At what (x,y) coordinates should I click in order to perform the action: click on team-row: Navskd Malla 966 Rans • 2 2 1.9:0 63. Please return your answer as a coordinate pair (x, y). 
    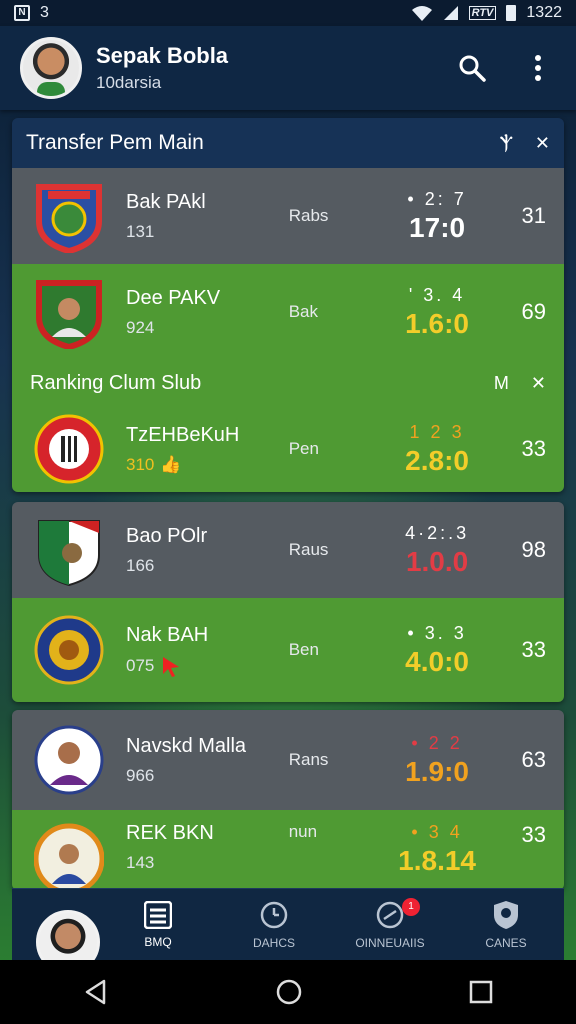
    Looking at the image, I should click on (288, 760).